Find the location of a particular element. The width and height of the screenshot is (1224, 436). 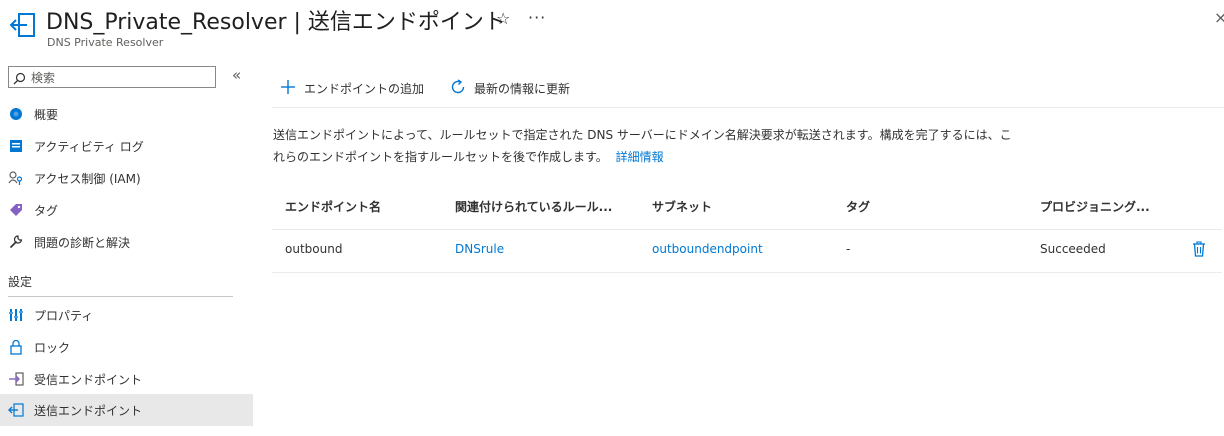

column-header-endpoint-name: エンドポイント名 is located at coordinates (333, 206).